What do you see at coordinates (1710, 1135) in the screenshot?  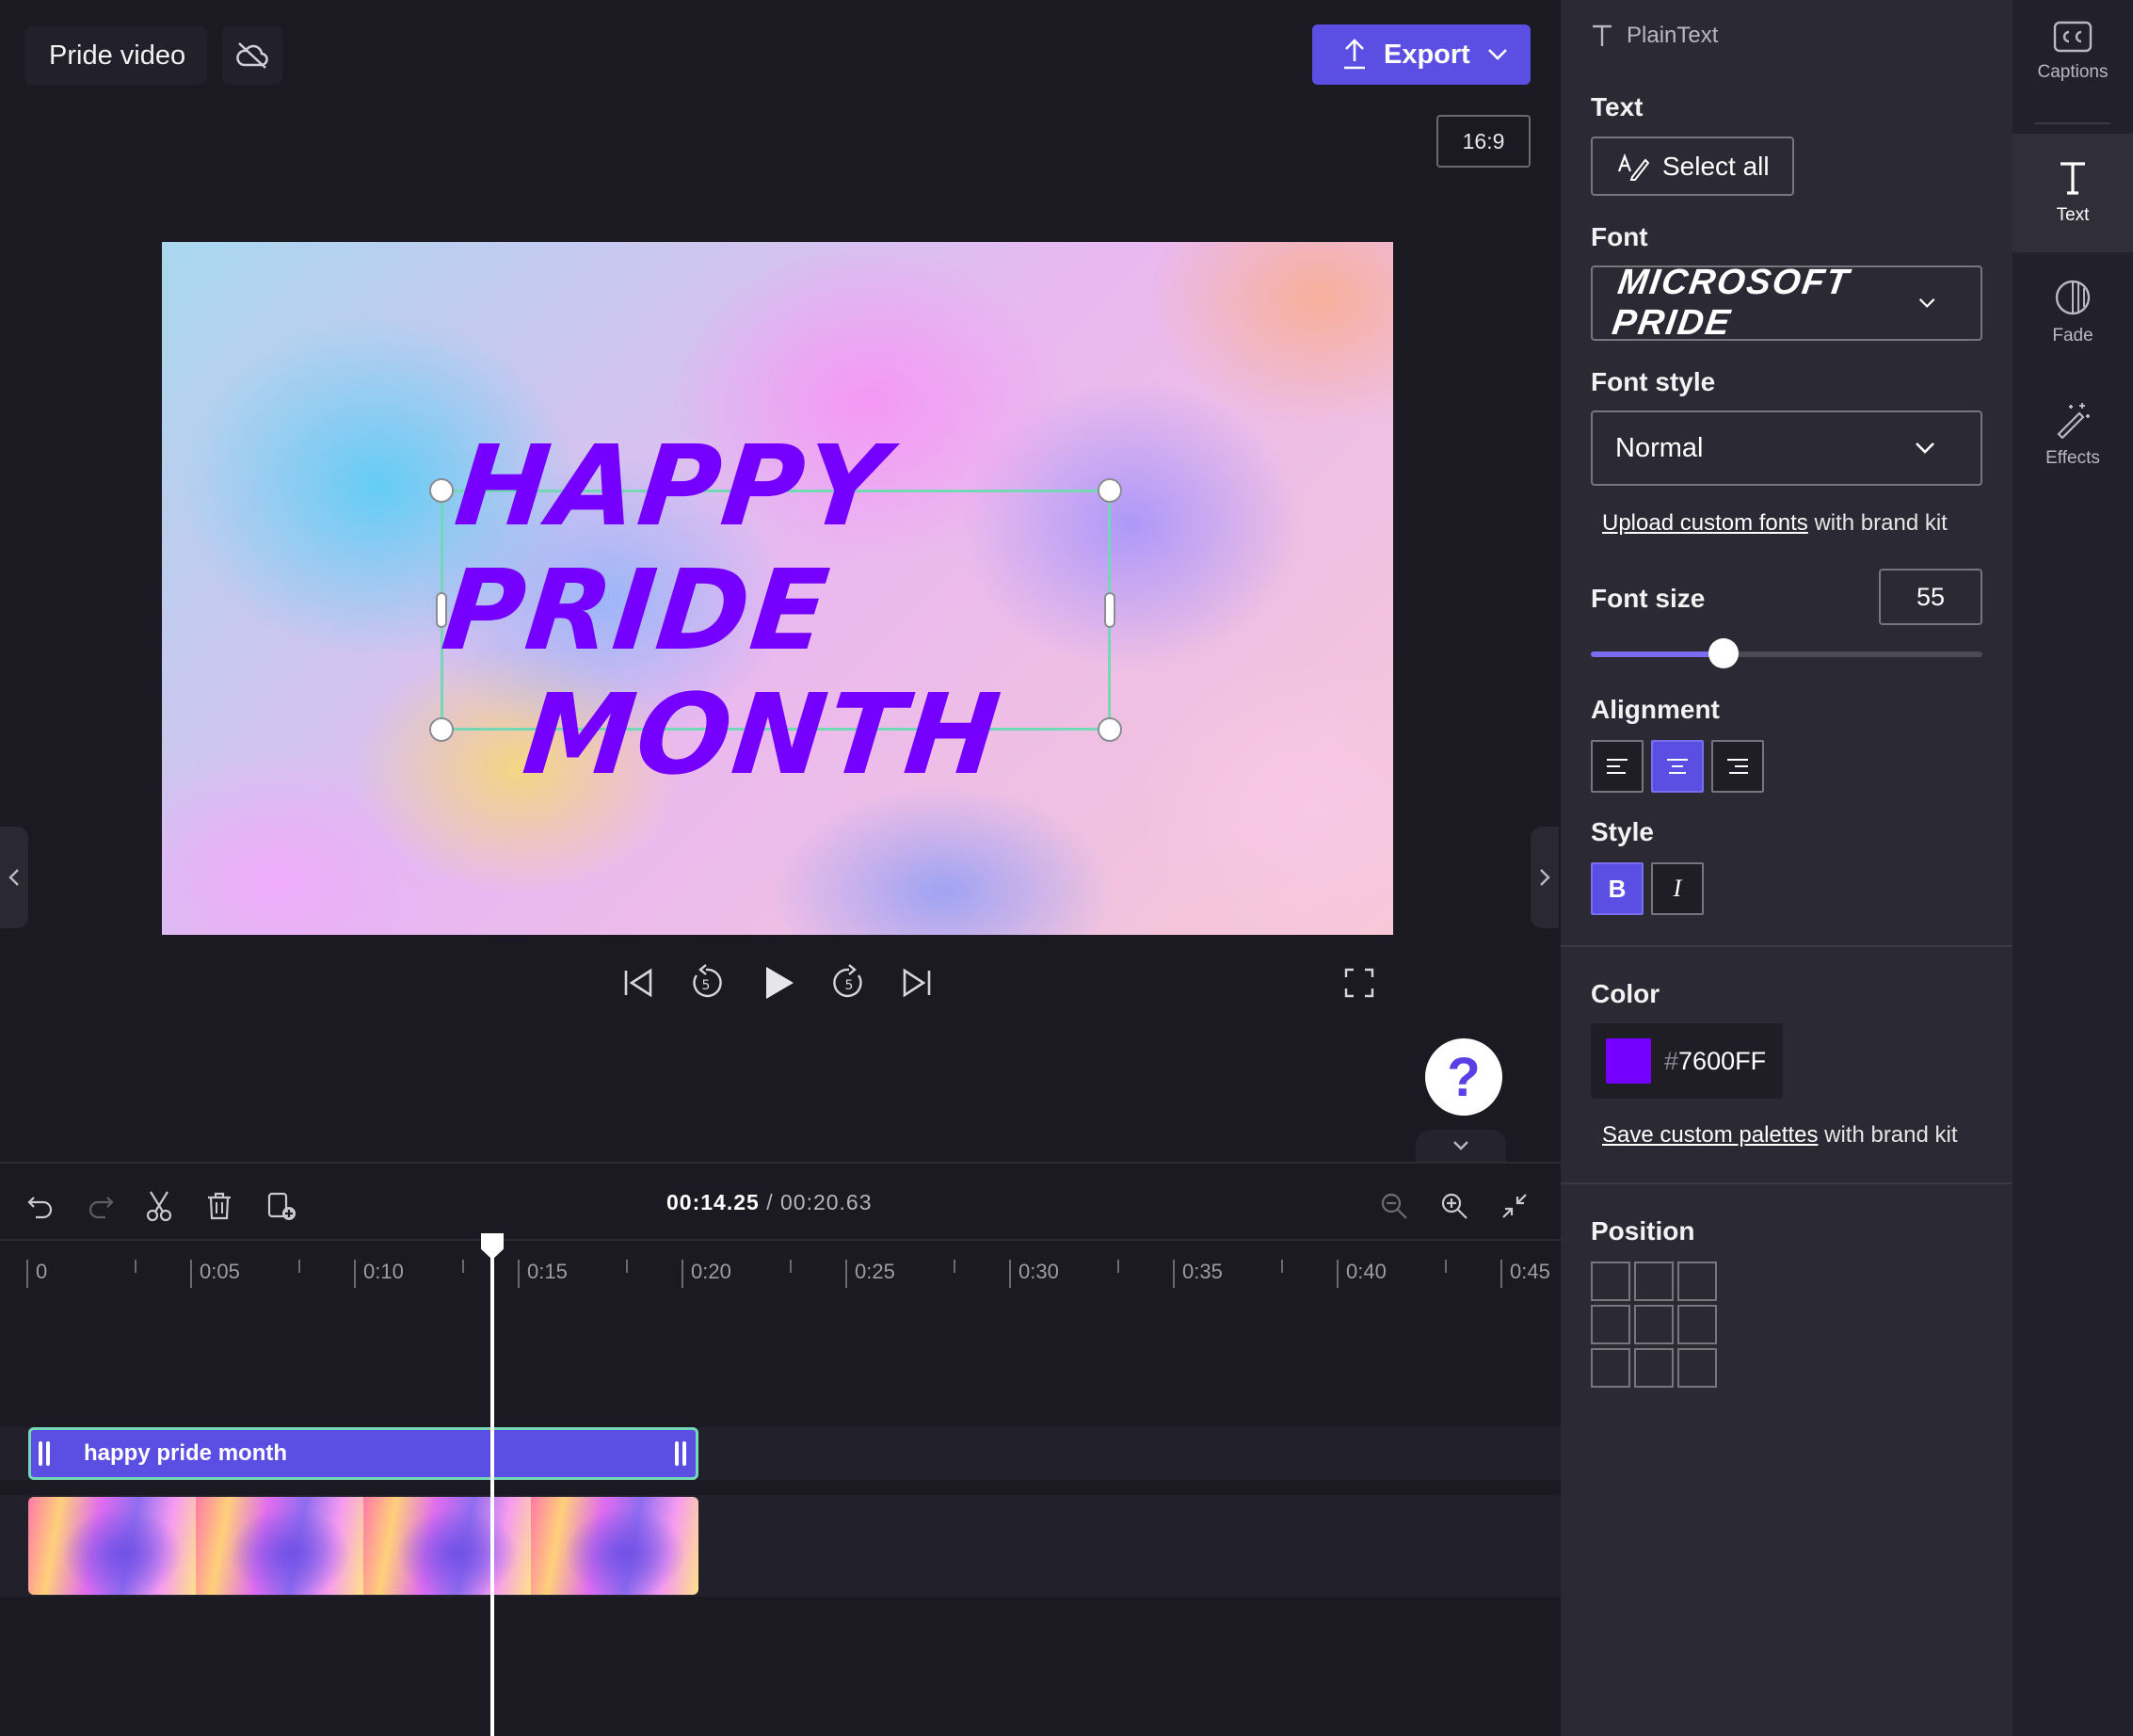 I see `save-custom-palettes-link: Save custom palettes` at bounding box center [1710, 1135].